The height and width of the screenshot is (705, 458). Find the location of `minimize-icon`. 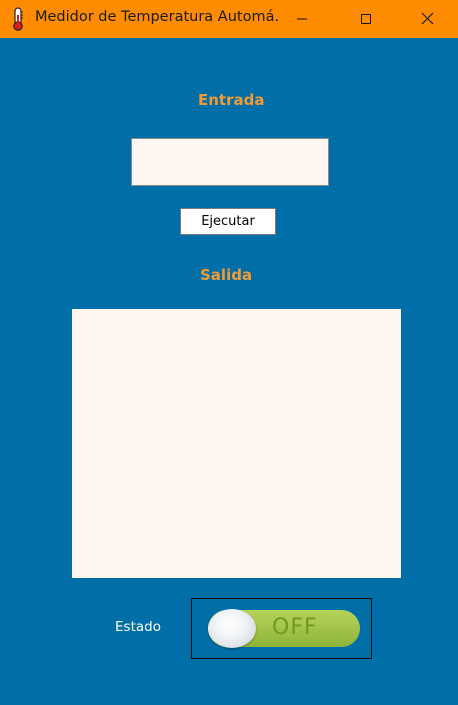

minimize-icon is located at coordinates (302, 19).